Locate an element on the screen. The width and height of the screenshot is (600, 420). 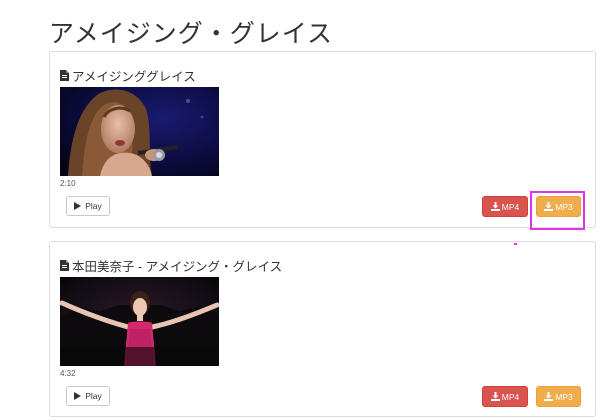
annotation-mark is located at coordinates (515, 244).